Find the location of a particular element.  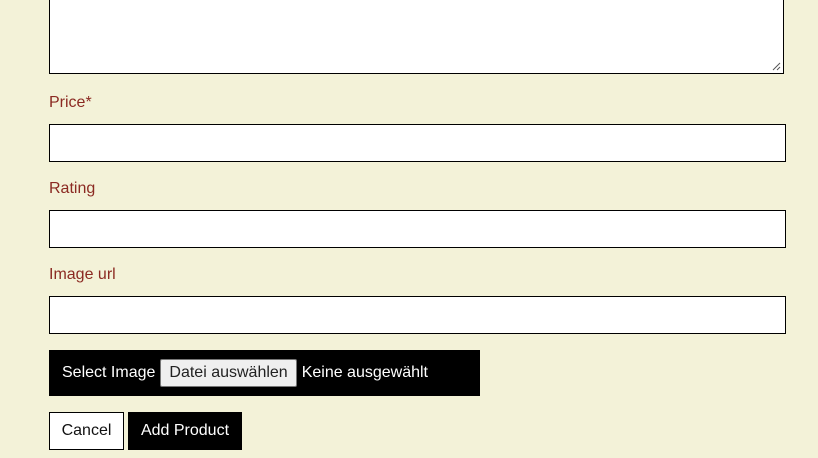

select-image-label: Select Image is located at coordinates (109, 372).